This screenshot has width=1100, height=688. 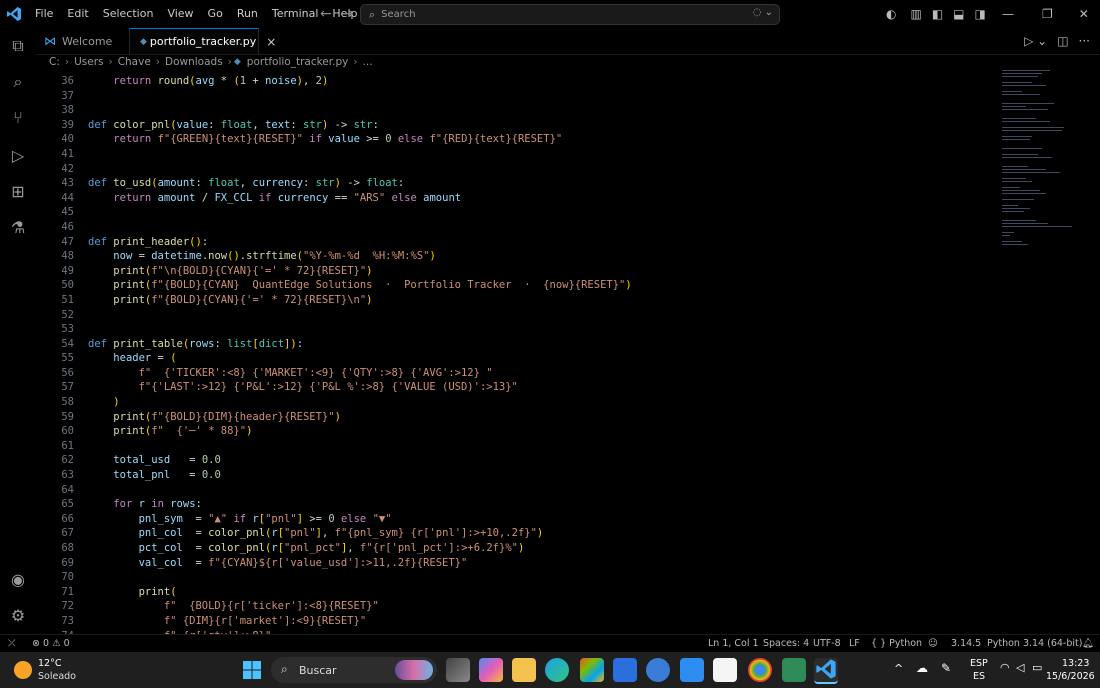 What do you see at coordinates (786, 644) in the screenshot?
I see `indentation: Spaces: 4` at bounding box center [786, 644].